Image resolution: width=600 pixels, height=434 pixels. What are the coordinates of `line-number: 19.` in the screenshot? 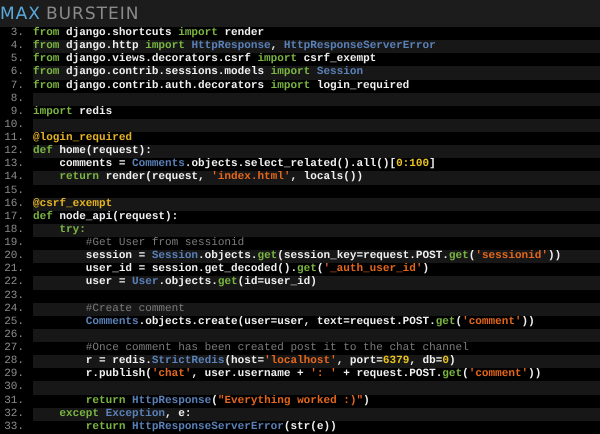 It's located at (13, 243).